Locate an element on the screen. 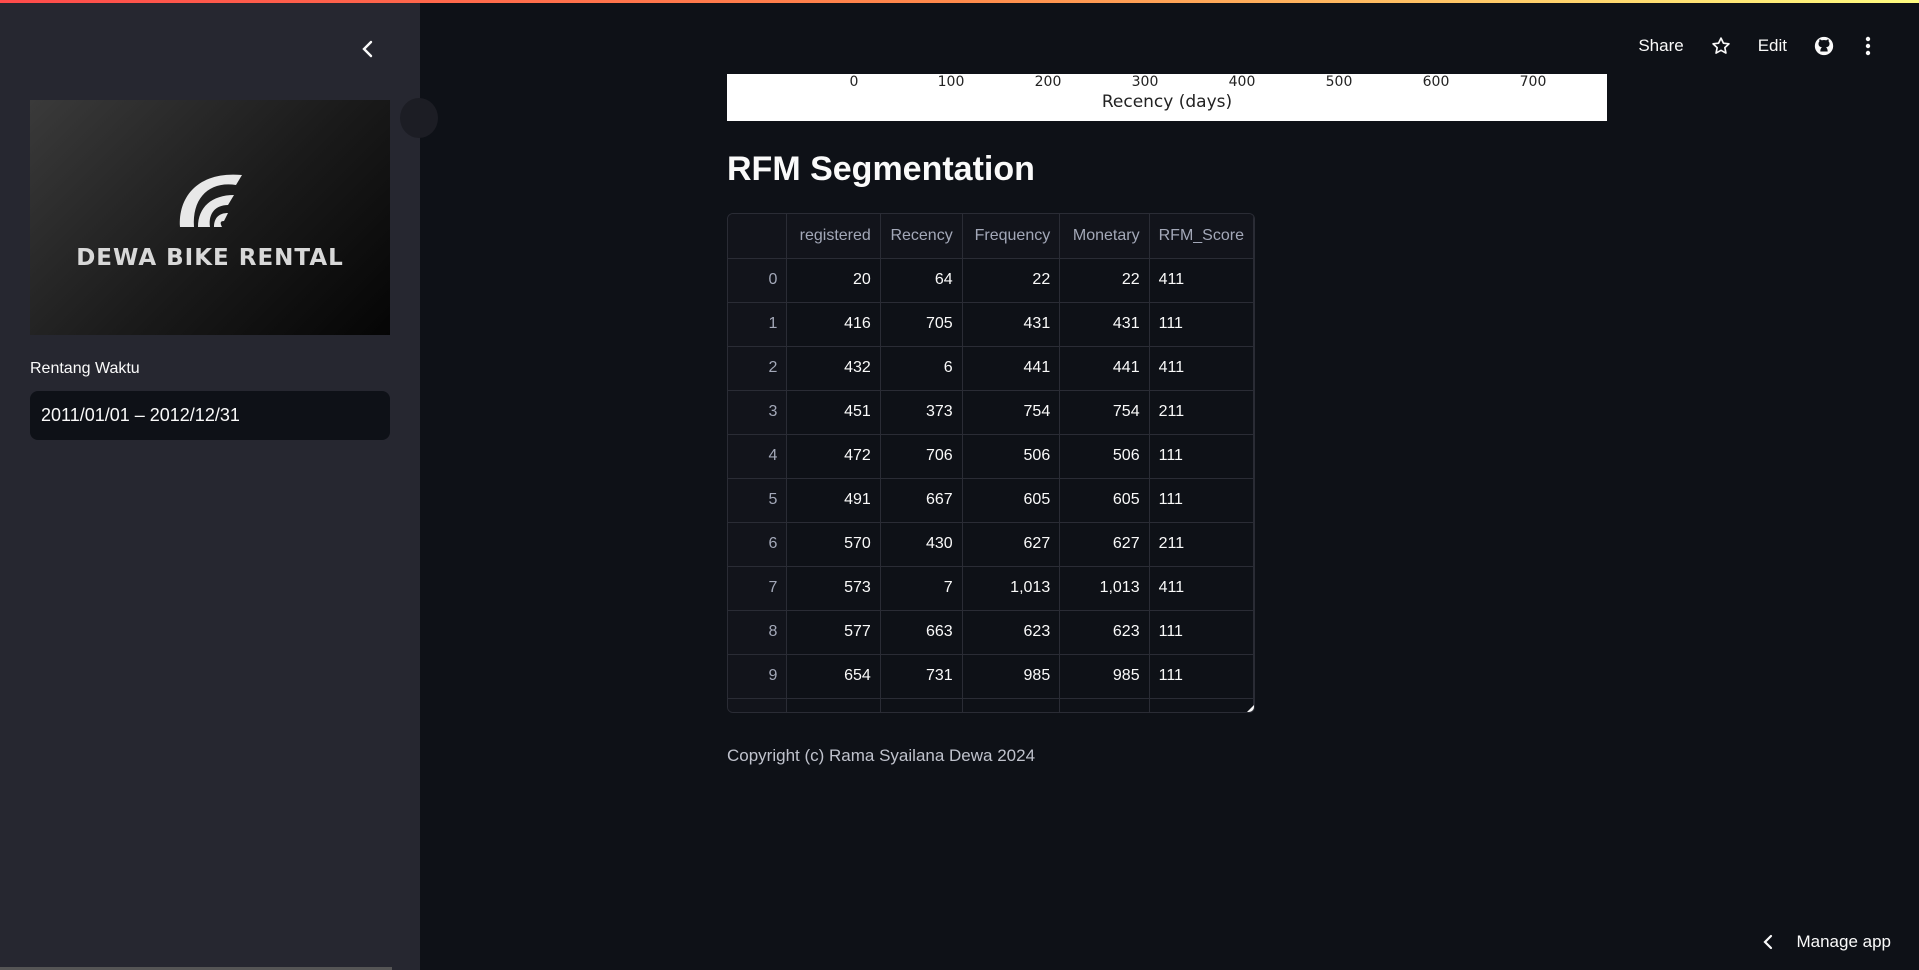 The image size is (1919, 970). cell-recency: 6 is located at coordinates (921, 368).